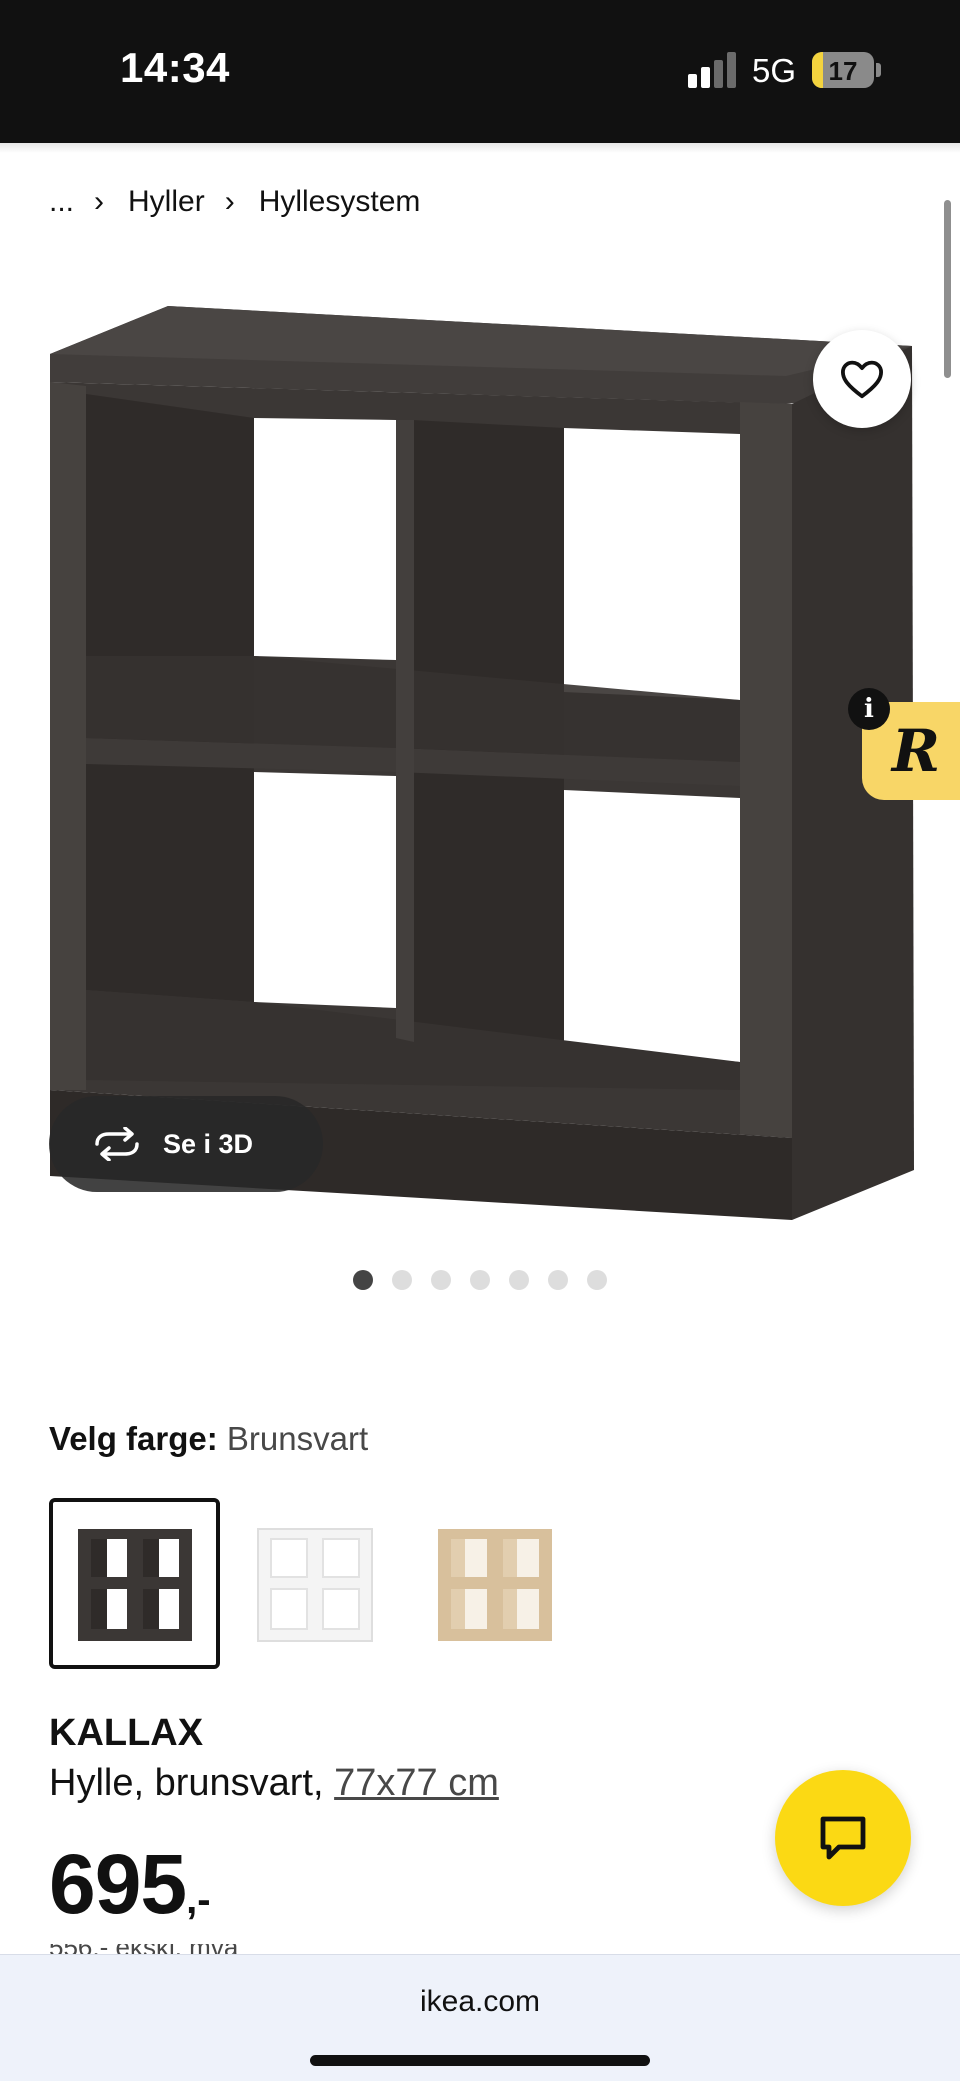 The height and width of the screenshot is (2081, 960). Describe the element at coordinates (774, 70) in the screenshot. I see `network-label: 5G` at that location.